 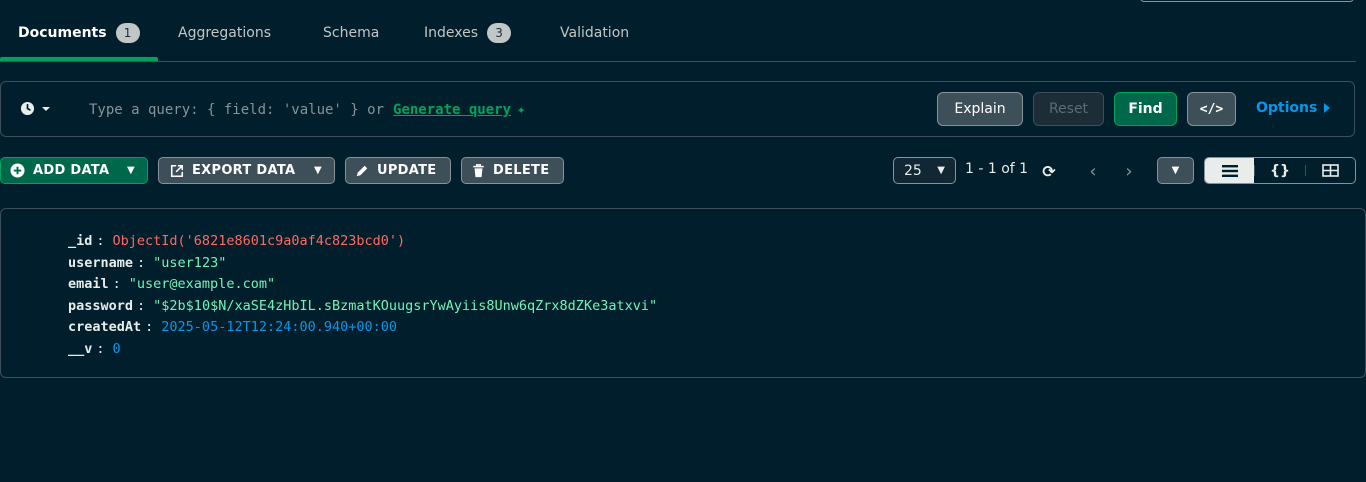 What do you see at coordinates (980, 109) in the screenshot?
I see `explain-button: Explain` at bounding box center [980, 109].